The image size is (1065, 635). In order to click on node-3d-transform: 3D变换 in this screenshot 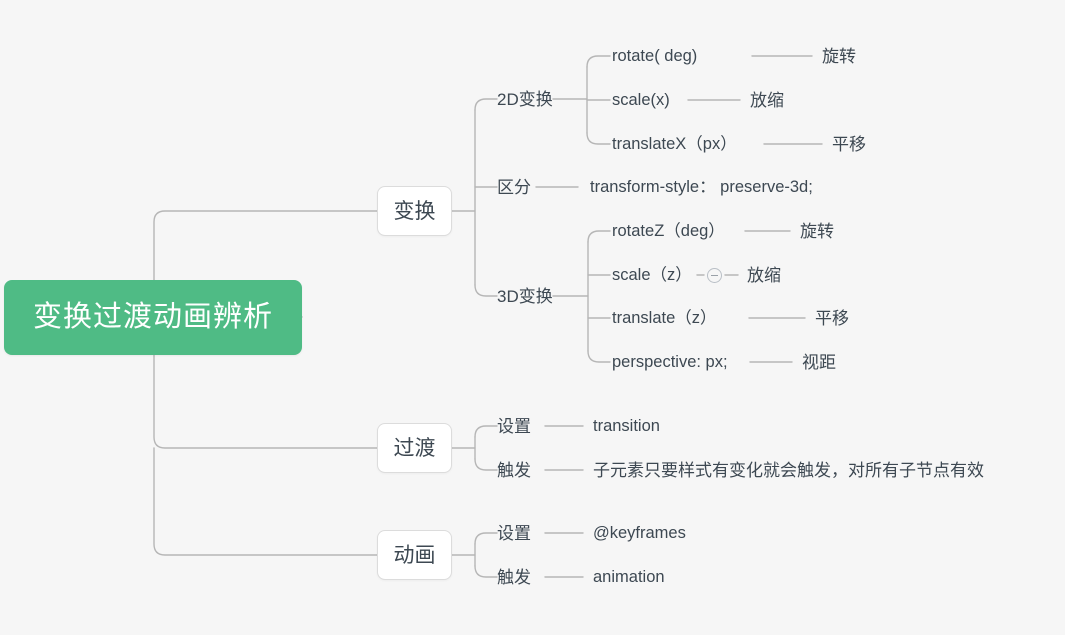, I will do `click(525, 296)`.